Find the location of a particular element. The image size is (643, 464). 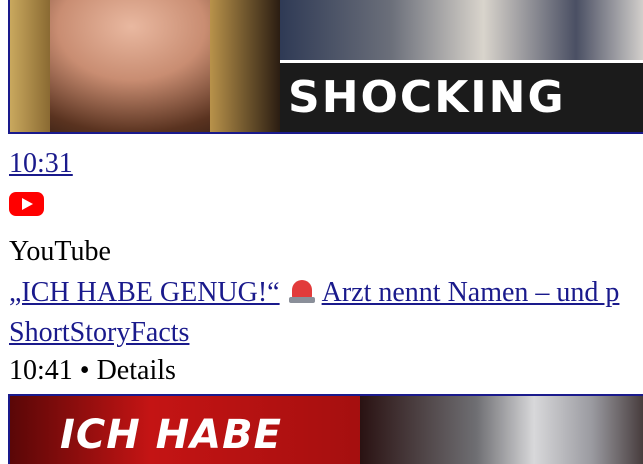

video-title-start: „ICH HABE GENUG!“ is located at coordinates (144, 292).